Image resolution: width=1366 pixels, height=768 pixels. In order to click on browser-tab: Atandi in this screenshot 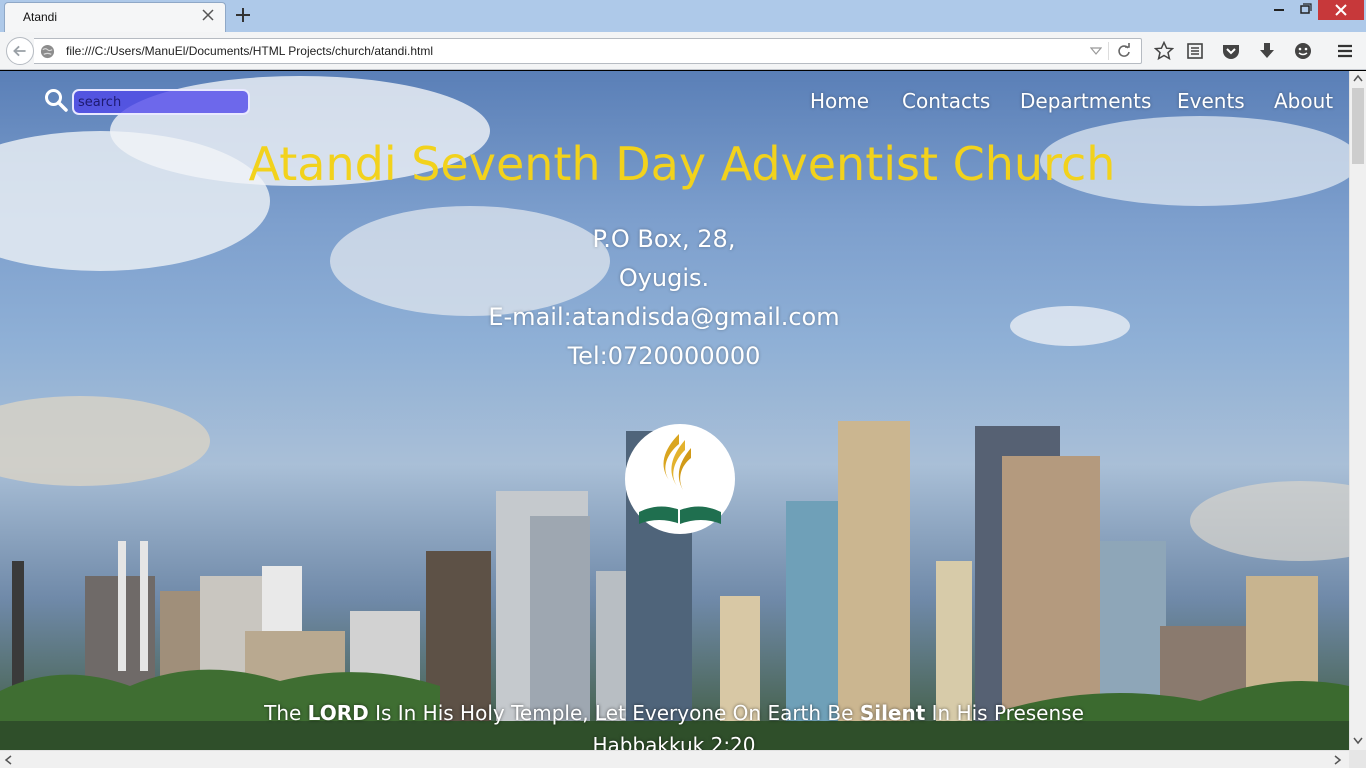, I will do `click(115, 17)`.